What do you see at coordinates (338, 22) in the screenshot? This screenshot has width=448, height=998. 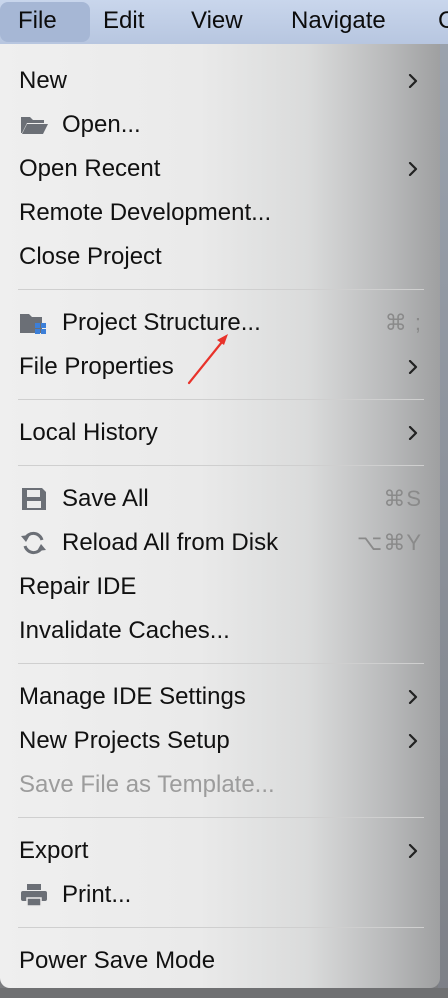 I see `menu-navigate: Navigate` at bounding box center [338, 22].